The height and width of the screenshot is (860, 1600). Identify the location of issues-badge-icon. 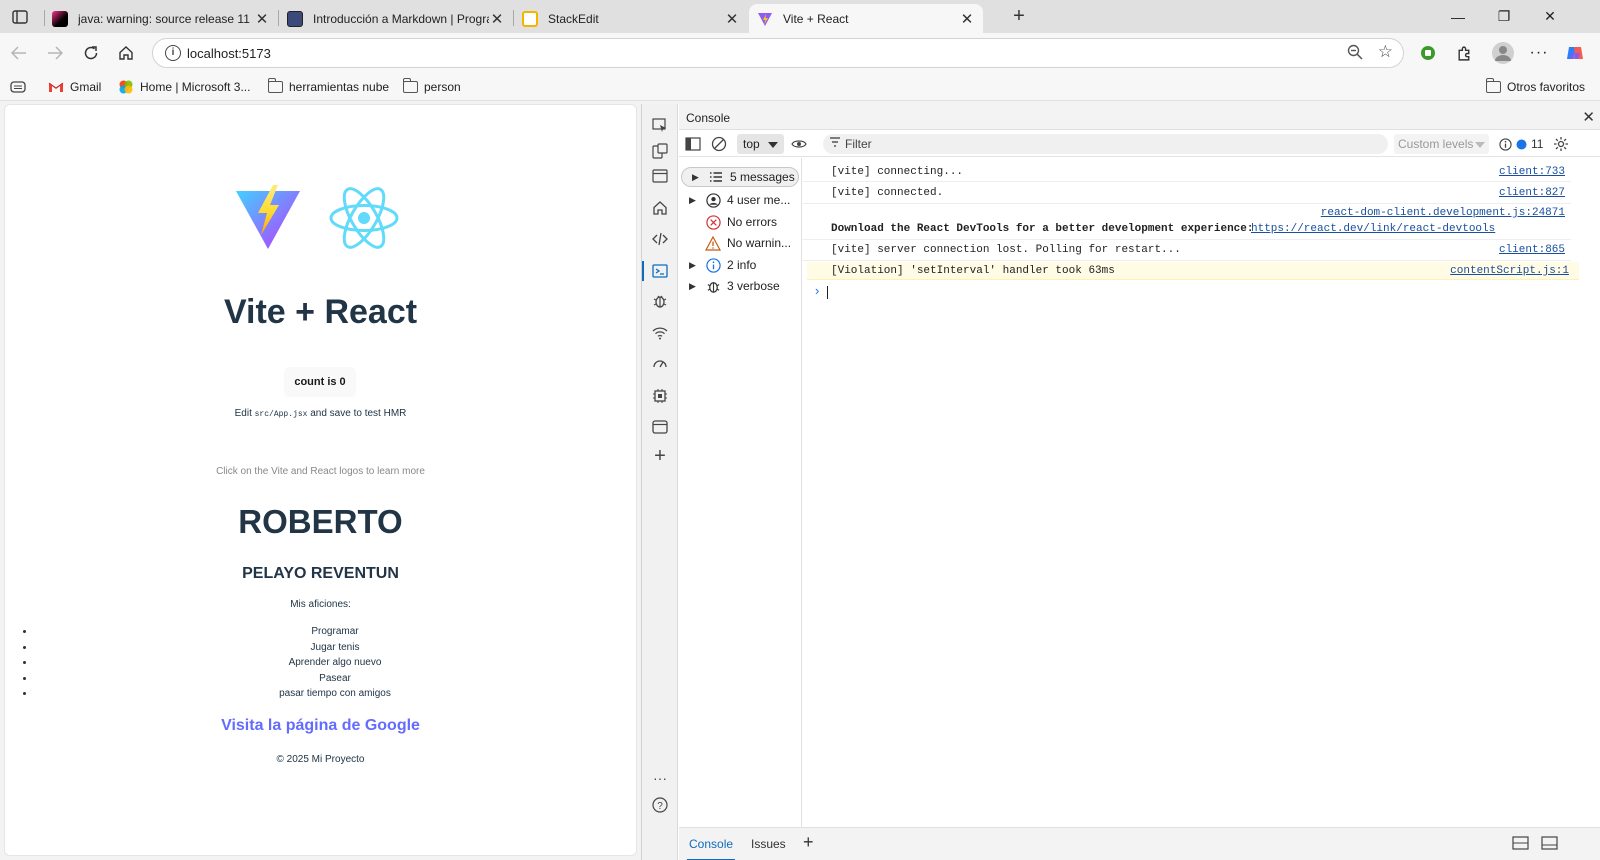
(1521, 144).